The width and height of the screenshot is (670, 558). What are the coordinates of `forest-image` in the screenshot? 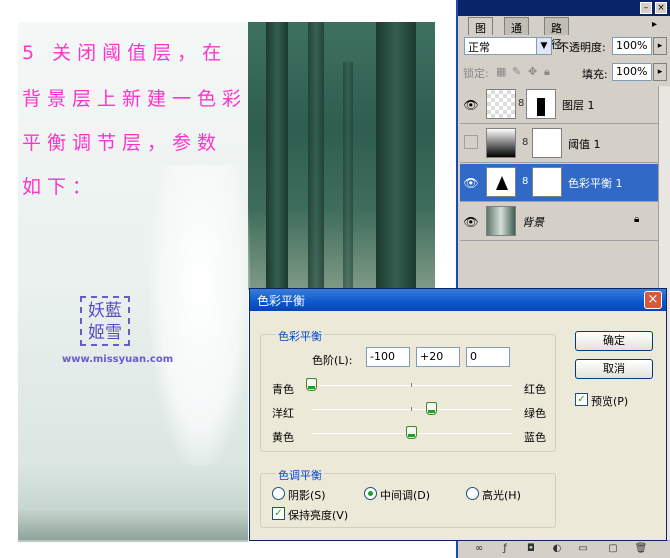 It's located at (341, 156).